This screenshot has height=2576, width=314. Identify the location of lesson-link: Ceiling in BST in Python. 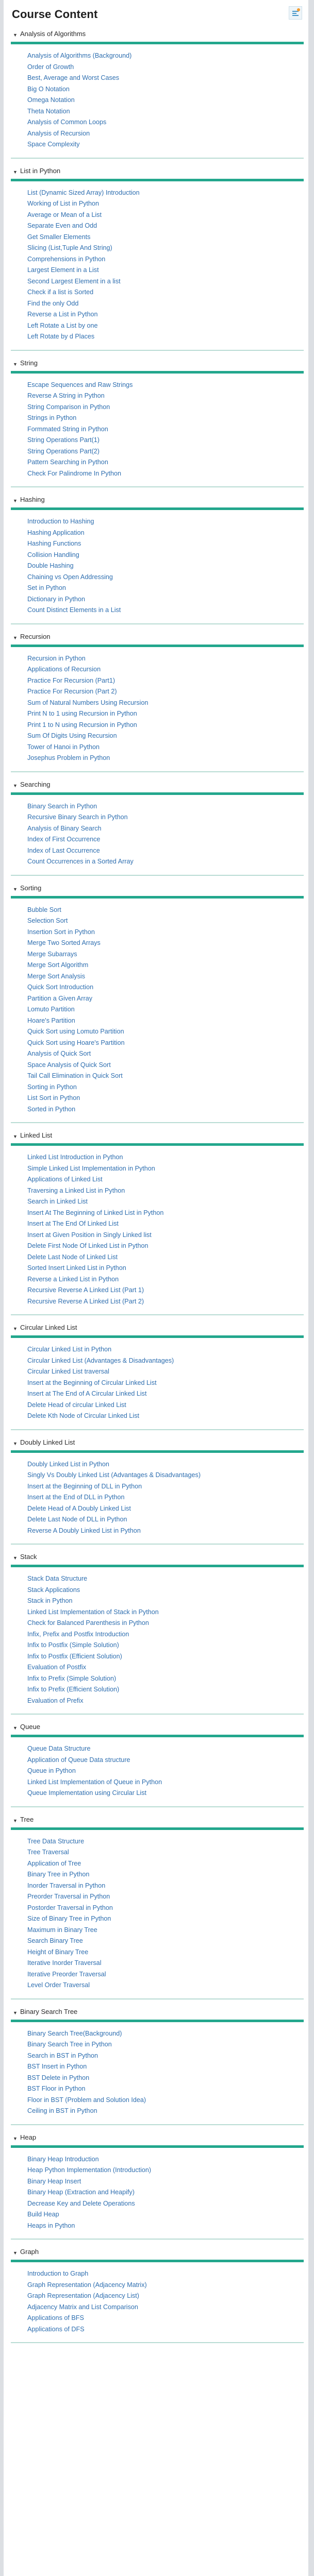
(166, 2111).